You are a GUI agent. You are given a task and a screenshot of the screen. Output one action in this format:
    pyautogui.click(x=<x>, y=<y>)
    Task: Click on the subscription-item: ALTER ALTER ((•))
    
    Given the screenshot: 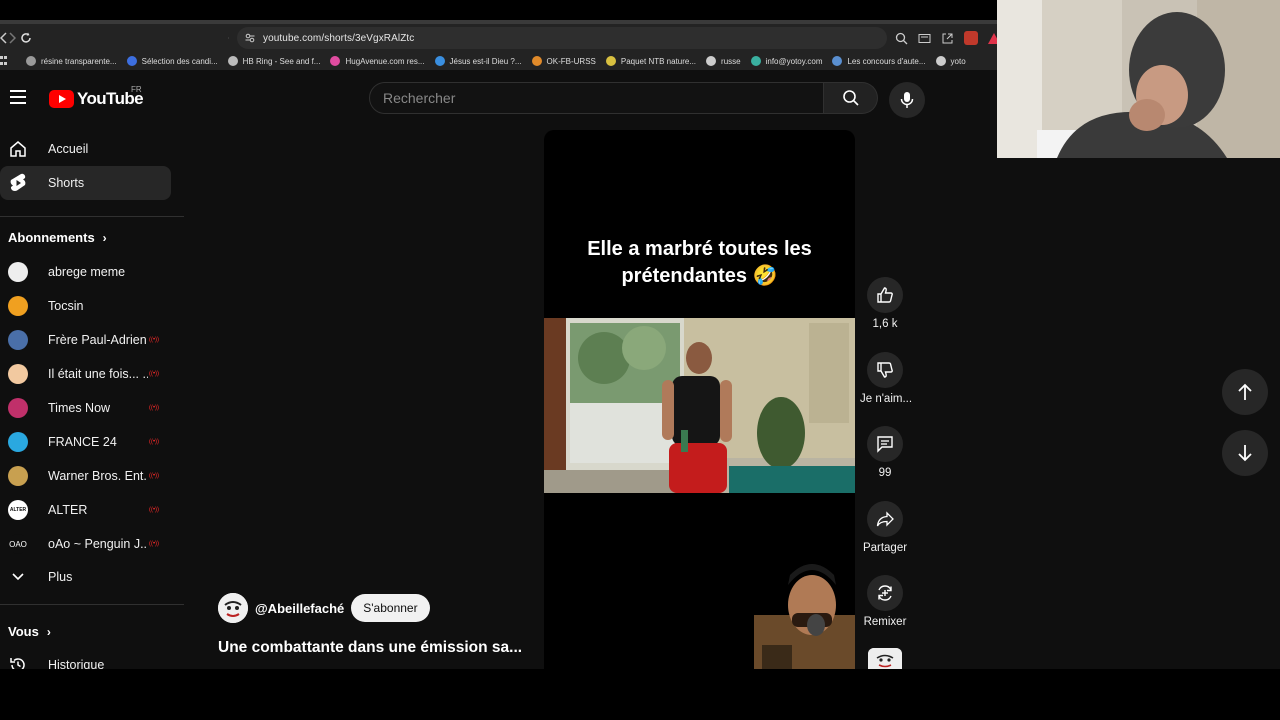 What is the action you would take?
    pyautogui.click(x=85, y=510)
    